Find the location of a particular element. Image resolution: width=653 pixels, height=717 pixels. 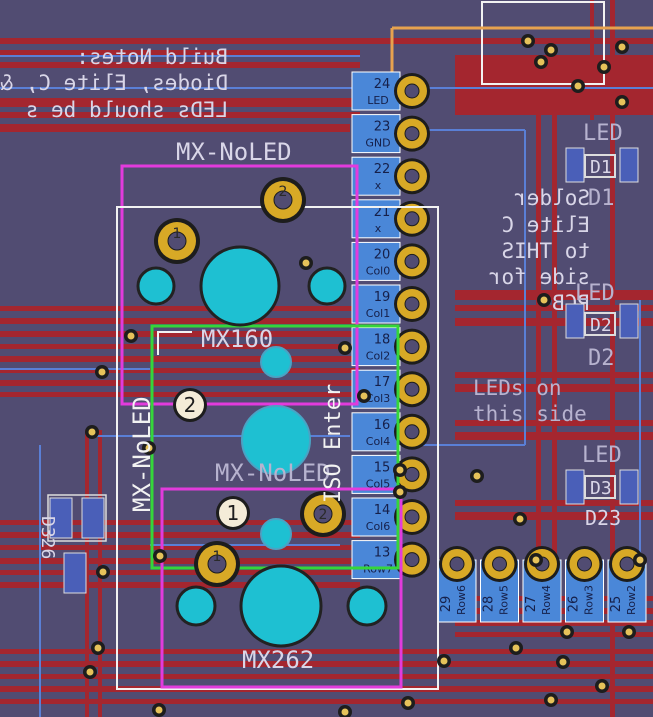

mx-noled-top-center-hole is located at coordinates (240, 286).